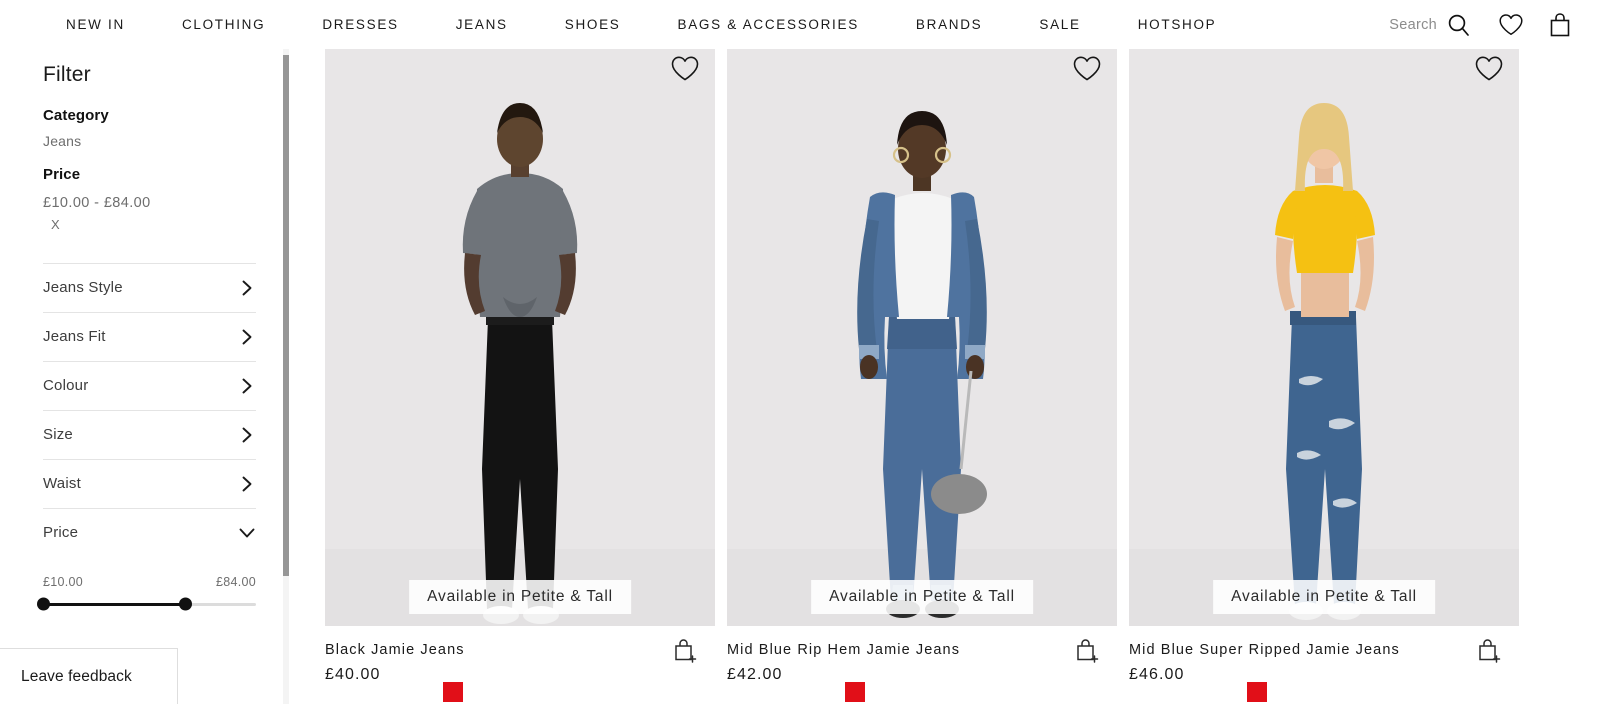 The height and width of the screenshot is (704, 1600). I want to click on header-actions: Search, so click(1480, 24).